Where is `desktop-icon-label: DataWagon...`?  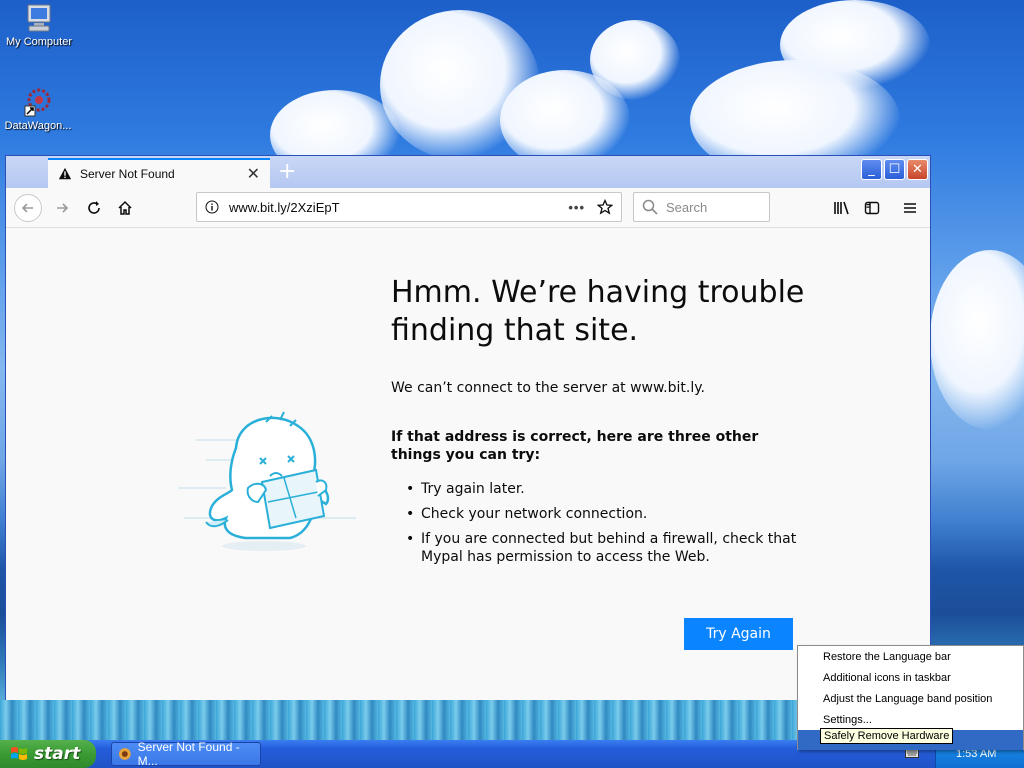
desktop-icon-label: DataWagon... is located at coordinates (38, 126).